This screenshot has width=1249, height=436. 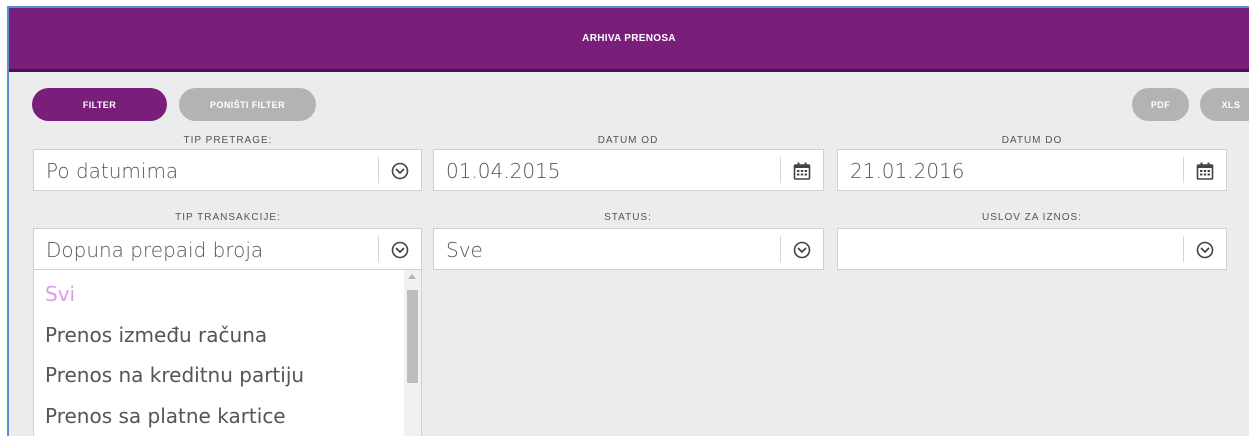 What do you see at coordinates (907, 171) in the screenshot?
I see `date-to-value: 21.01.2016` at bounding box center [907, 171].